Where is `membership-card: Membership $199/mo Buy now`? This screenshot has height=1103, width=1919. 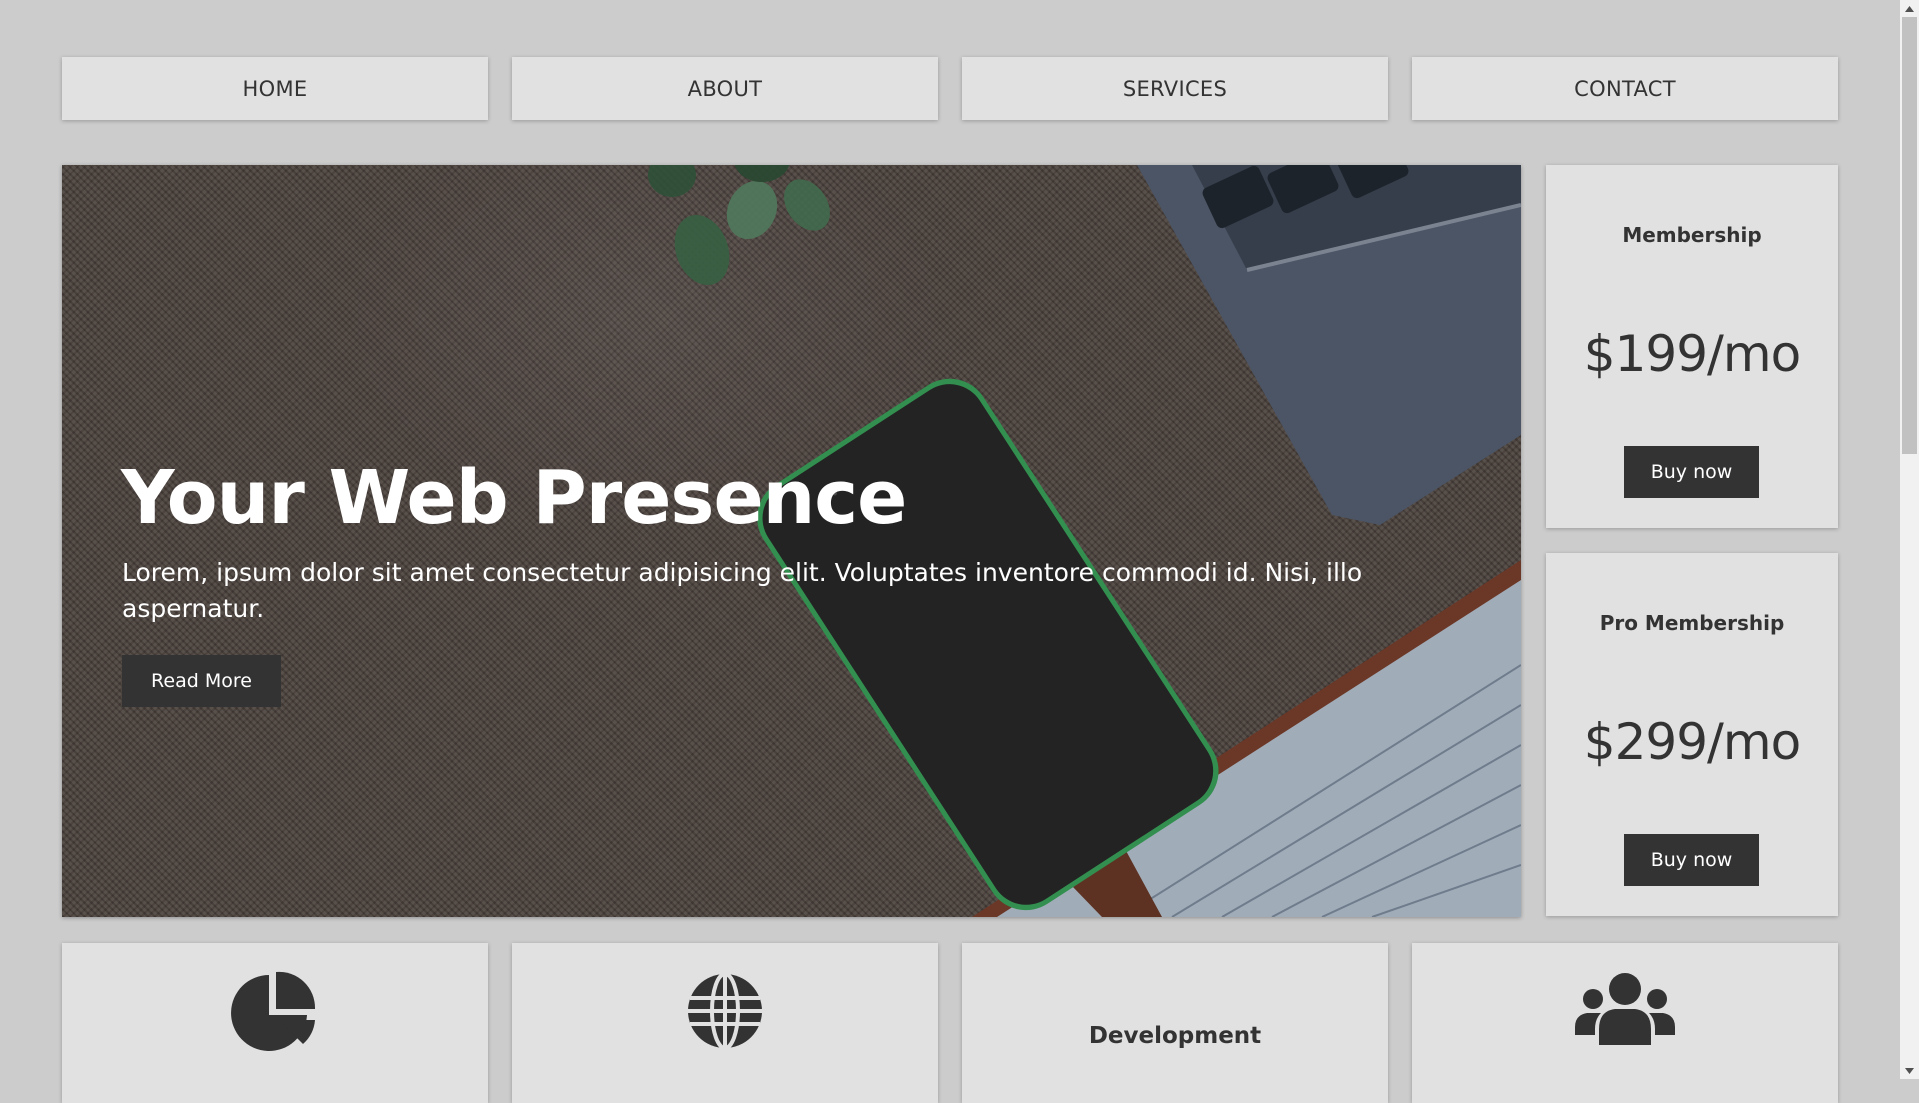 membership-card: Membership $199/mo Buy now is located at coordinates (1692, 346).